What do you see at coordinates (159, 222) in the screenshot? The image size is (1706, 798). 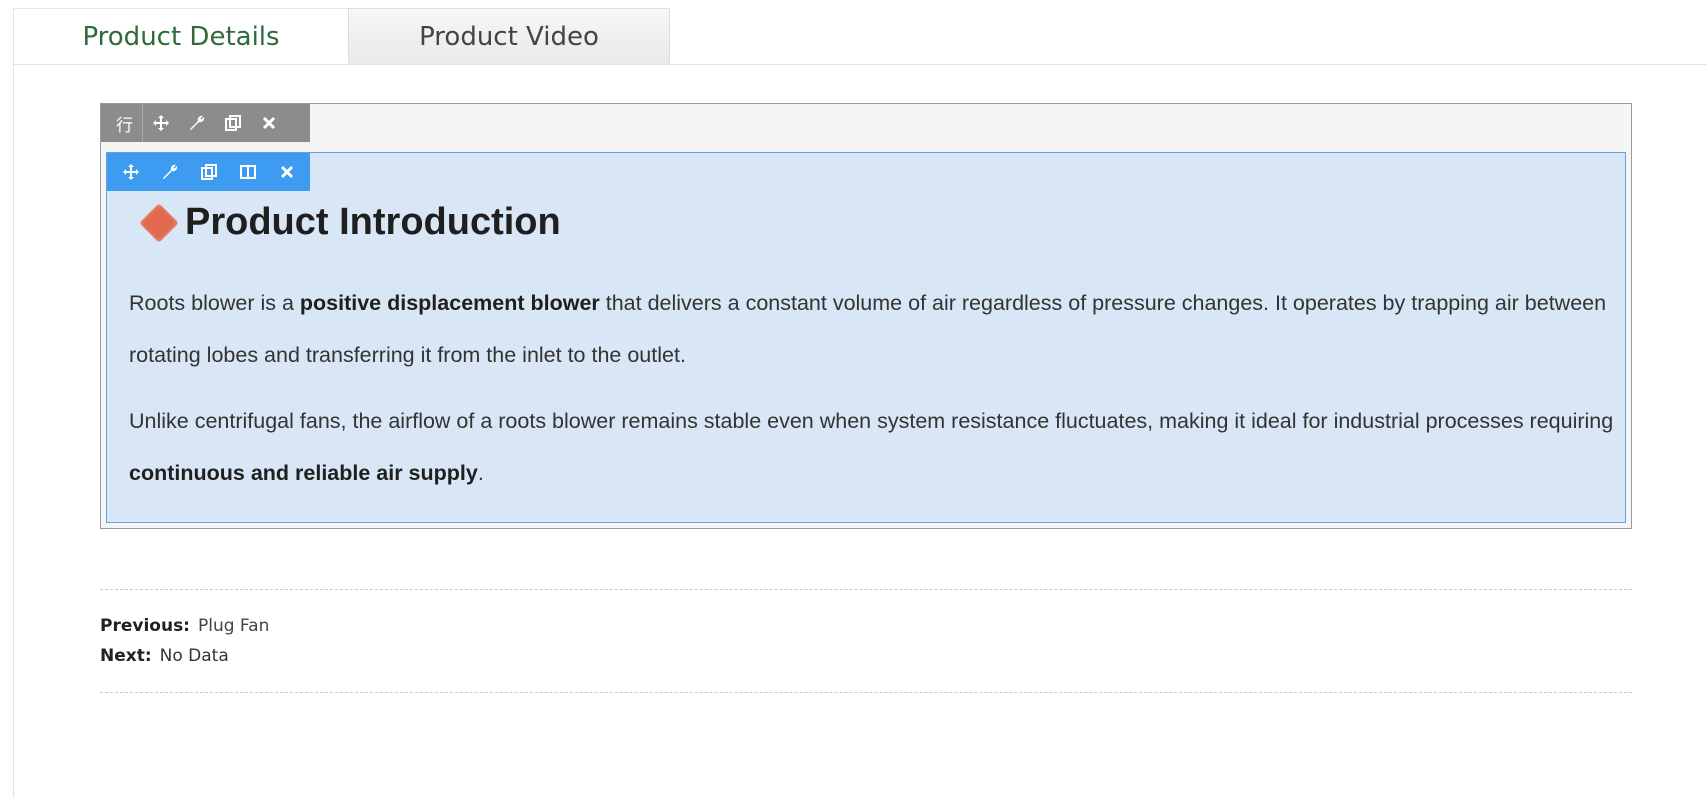 I see `diamond-bullet-icon` at bounding box center [159, 222].